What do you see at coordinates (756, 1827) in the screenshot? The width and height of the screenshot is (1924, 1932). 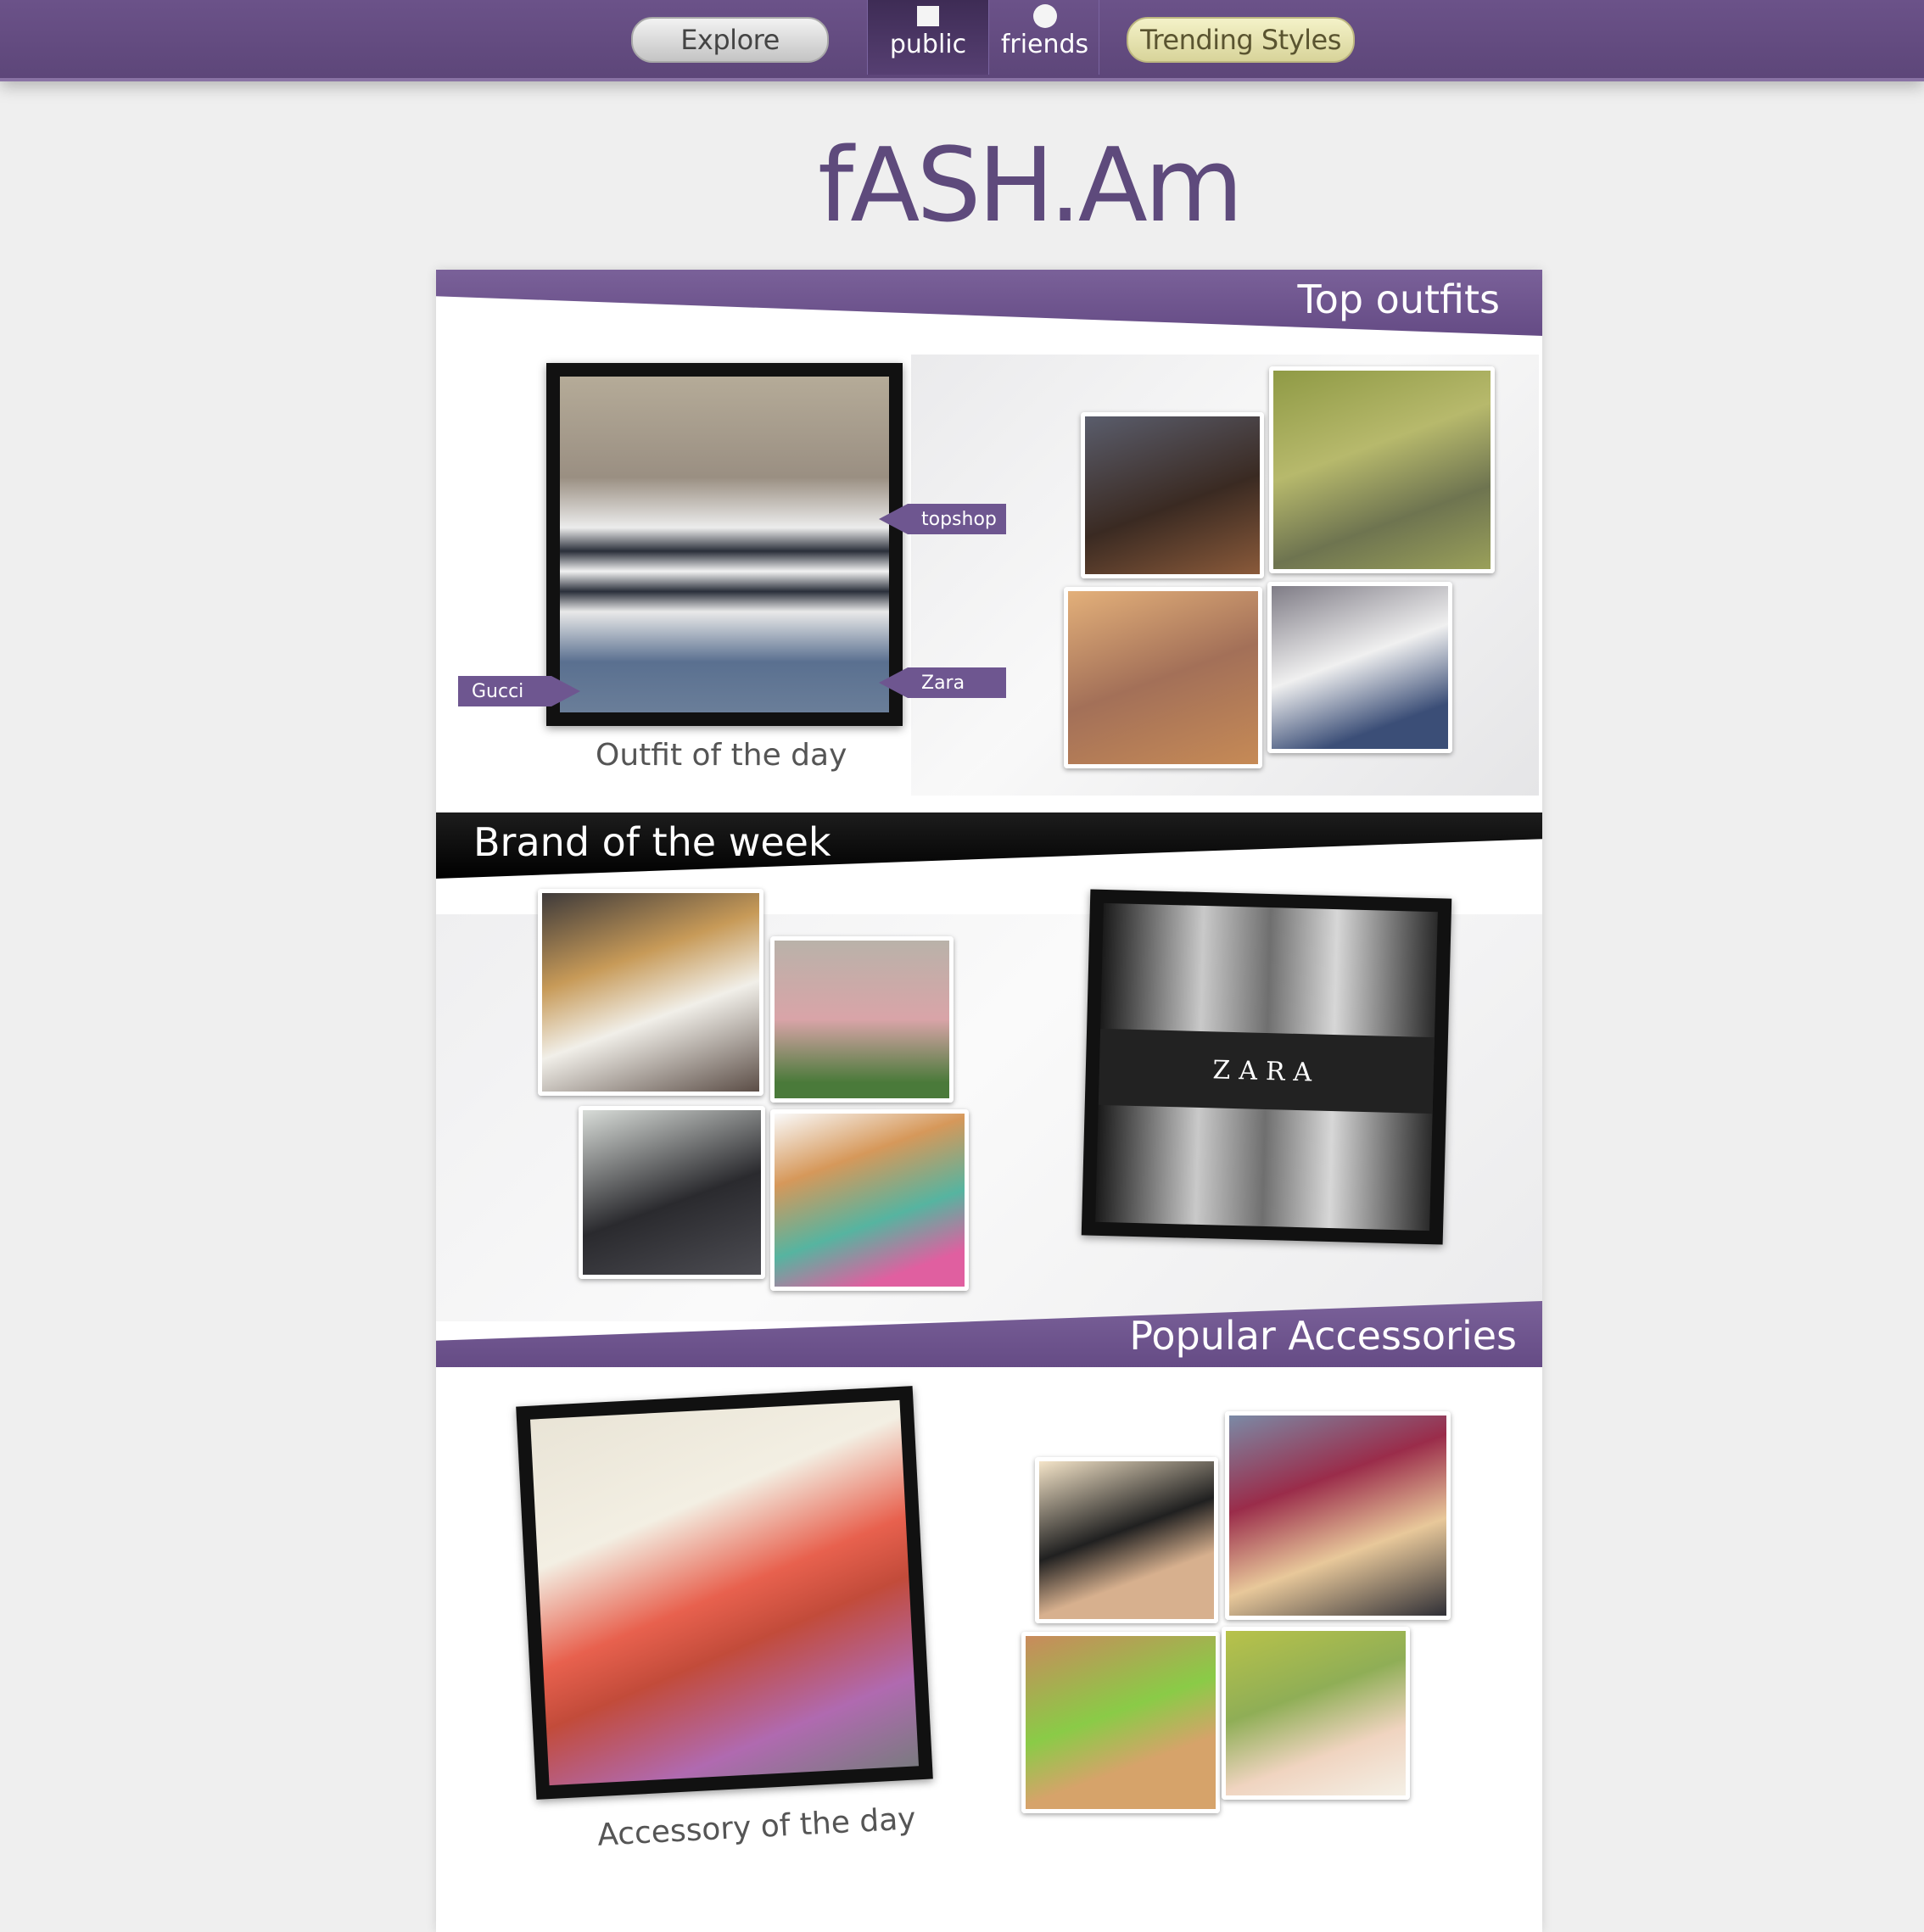 I see `accessory-caption: Accessory of the day` at bounding box center [756, 1827].